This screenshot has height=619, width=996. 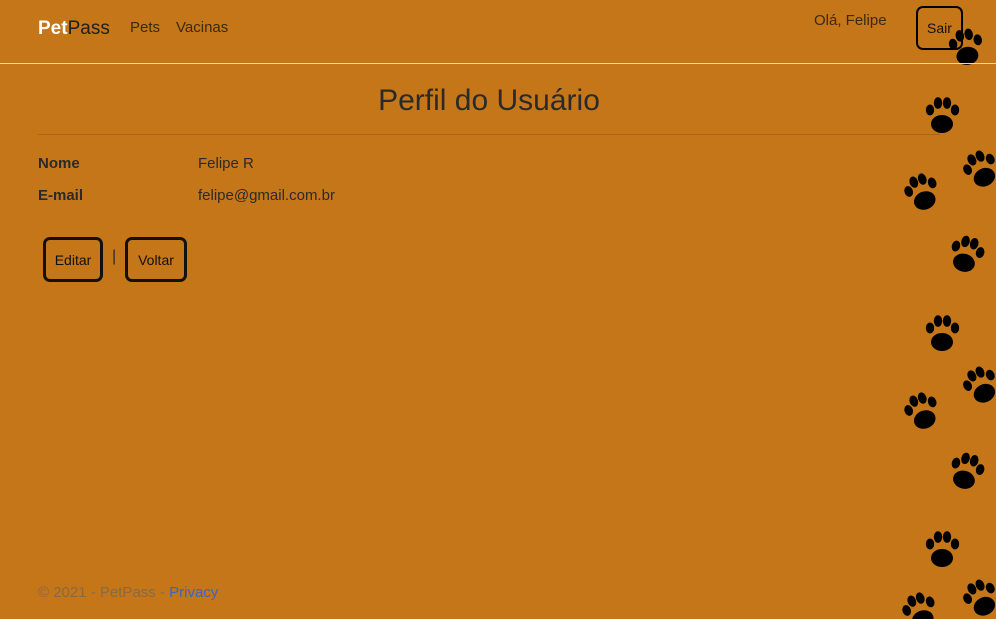 I want to click on name-value: Felipe R, so click(x=226, y=163).